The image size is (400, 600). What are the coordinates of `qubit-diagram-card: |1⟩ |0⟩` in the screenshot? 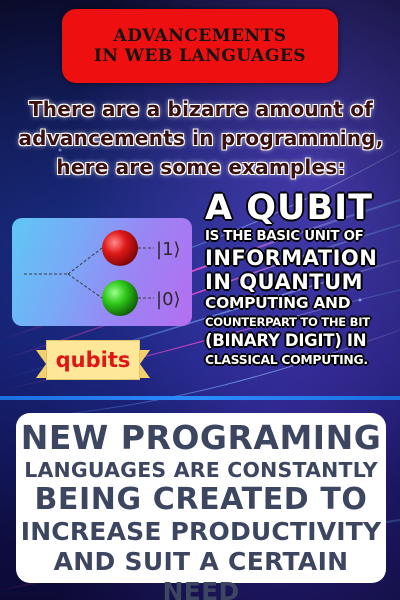 It's located at (102, 272).